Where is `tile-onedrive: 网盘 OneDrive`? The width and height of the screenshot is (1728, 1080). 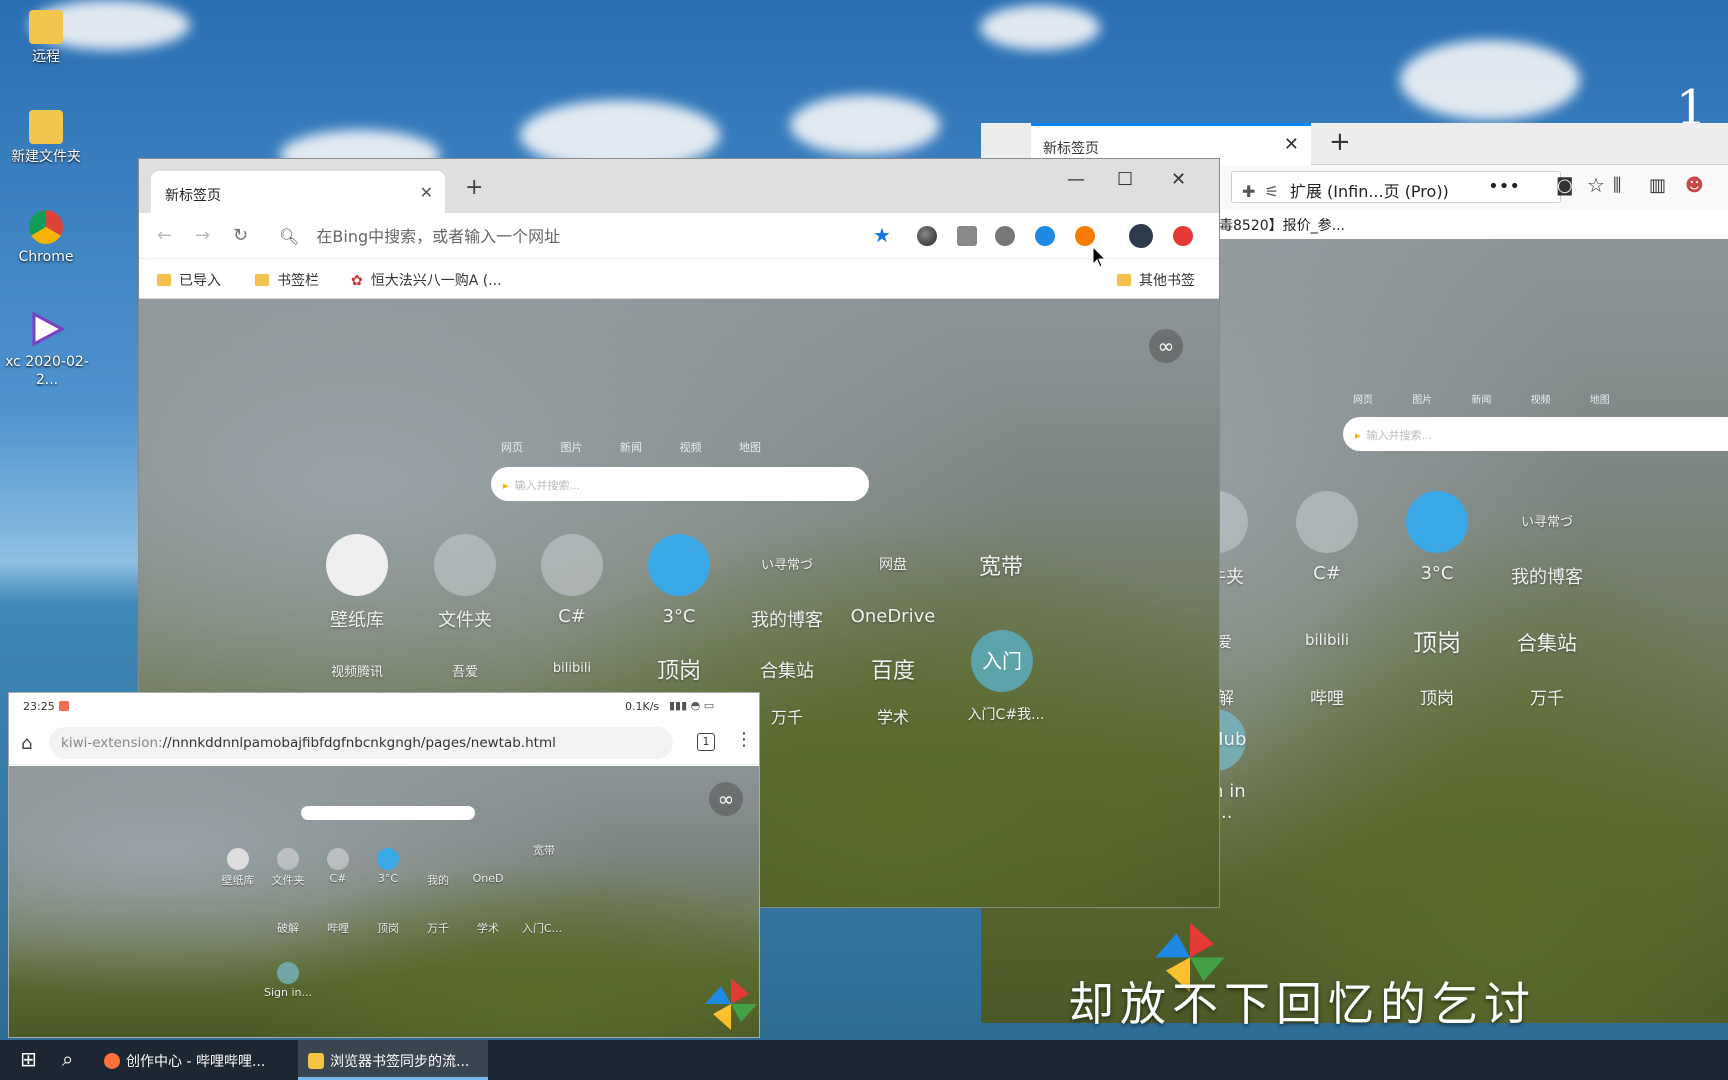 tile-onedrive: 网盘 OneDrive is located at coordinates (893, 580).